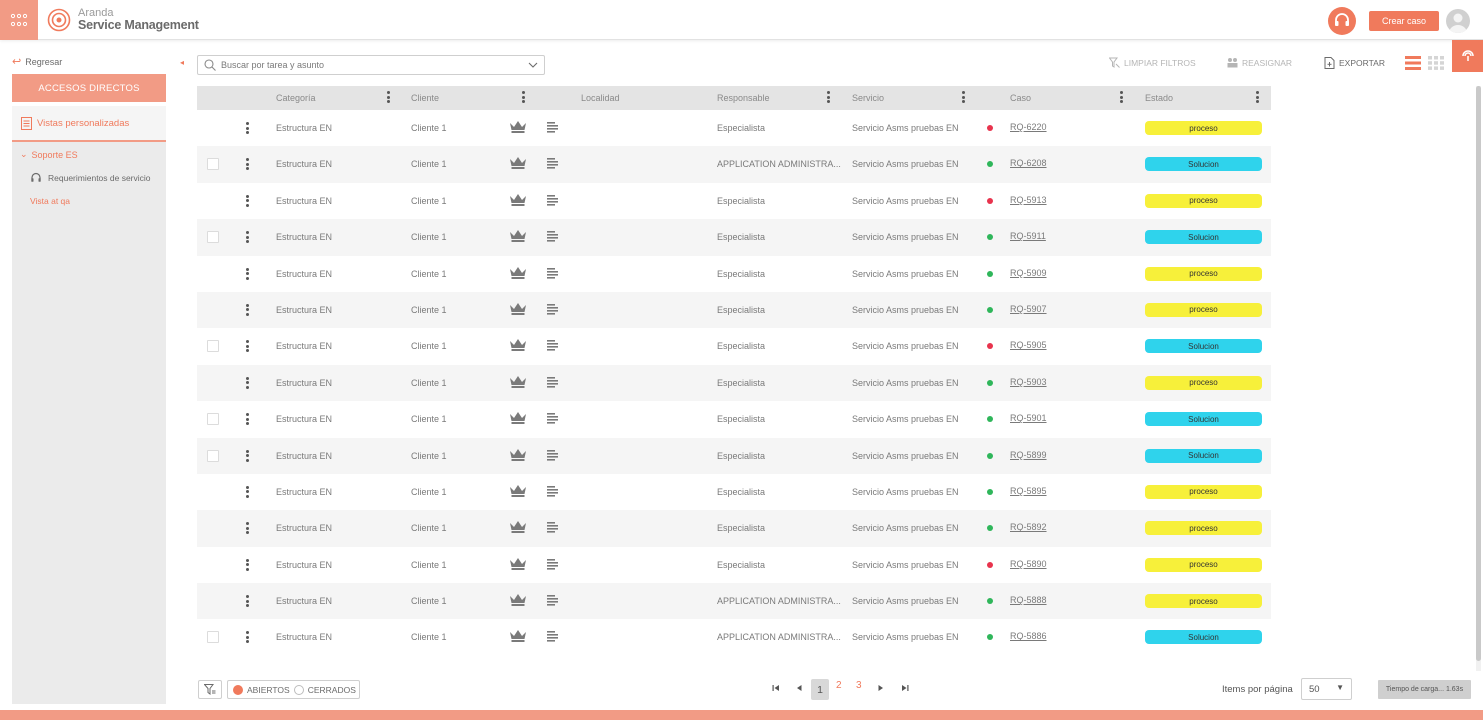 Image resolution: width=1483 pixels, height=720 pixels. What do you see at coordinates (1342, 21) in the screenshot?
I see `support-button` at bounding box center [1342, 21].